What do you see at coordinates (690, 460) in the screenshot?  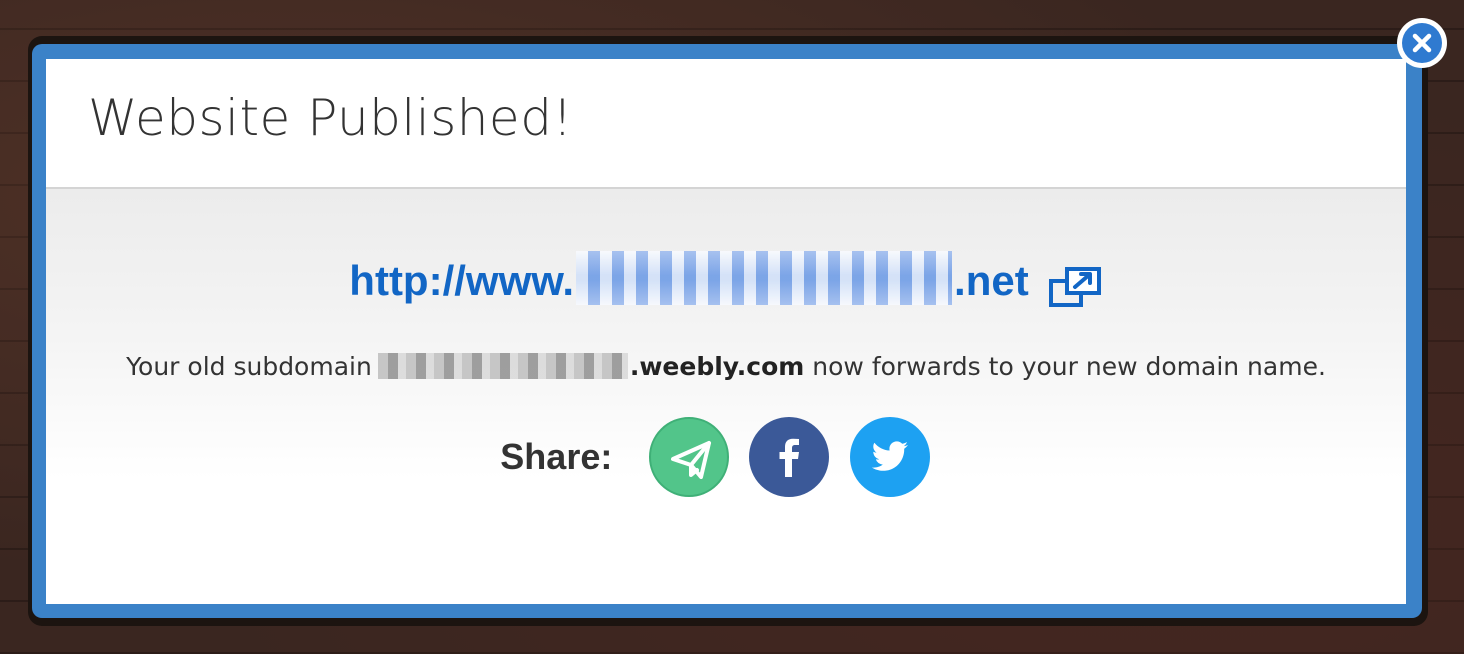 I see `paper-plane-icon` at bounding box center [690, 460].